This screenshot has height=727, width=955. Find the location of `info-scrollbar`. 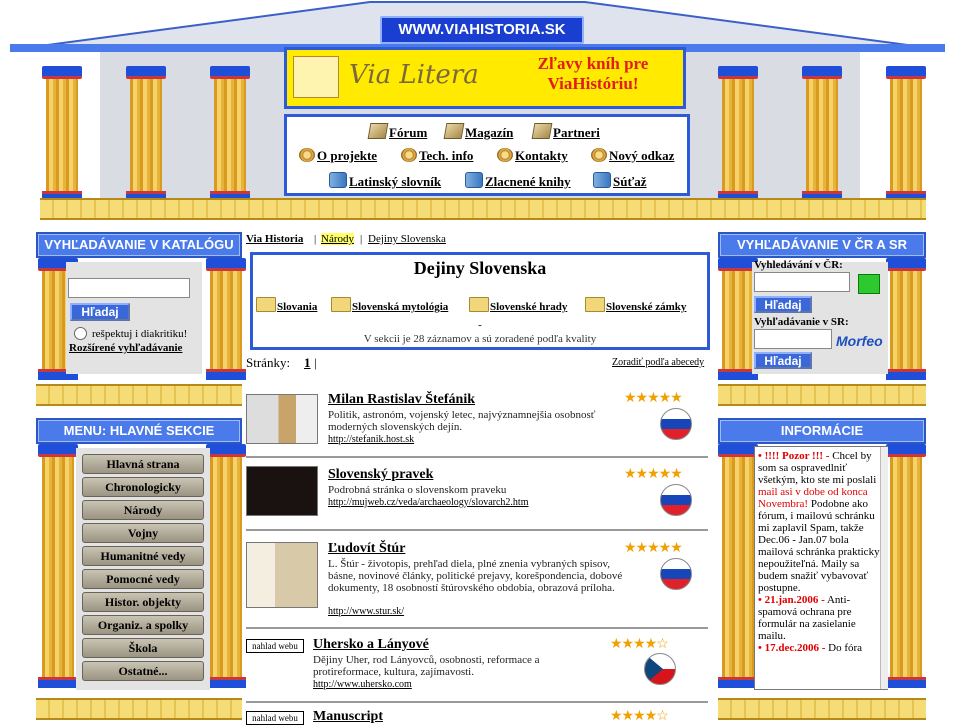

info-scrollbar is located at coordinates (884, 568).